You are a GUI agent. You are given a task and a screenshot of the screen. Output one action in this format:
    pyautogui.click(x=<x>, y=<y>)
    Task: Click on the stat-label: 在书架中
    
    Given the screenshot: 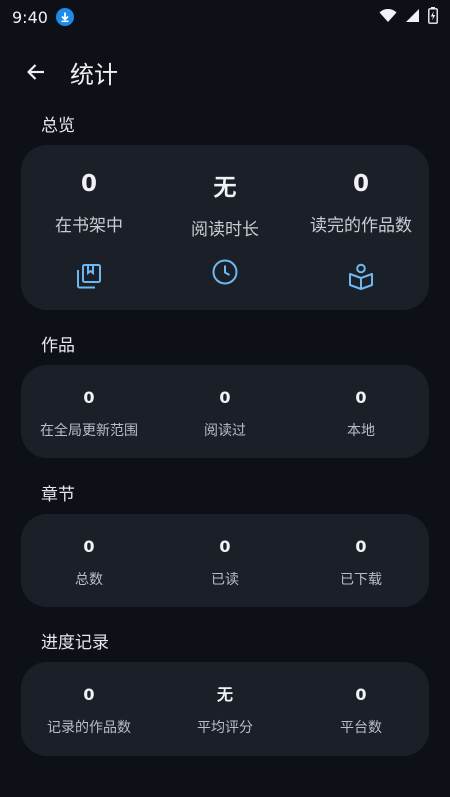 What is the action you would take?
    pyautogui.click(x=89, y=226)
    